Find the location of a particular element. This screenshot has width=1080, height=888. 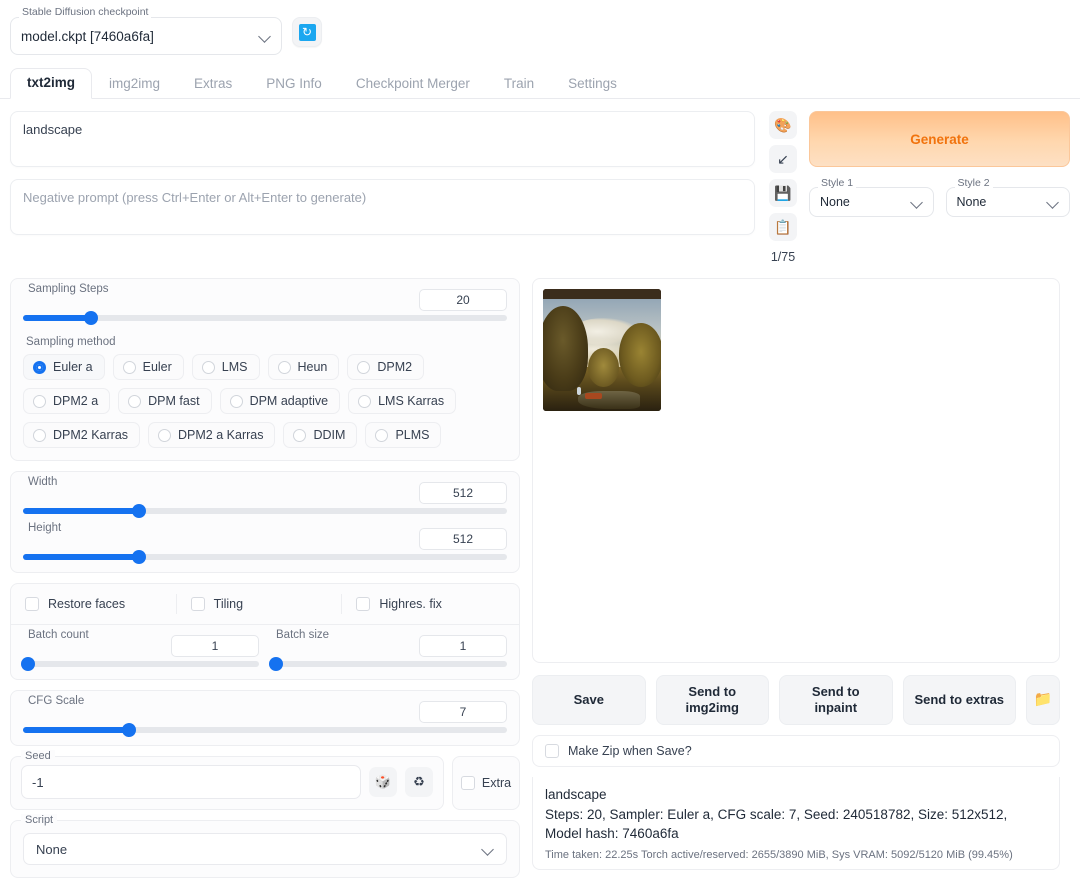

recycle-icon: ♻ is located at coordinates (419, 782).